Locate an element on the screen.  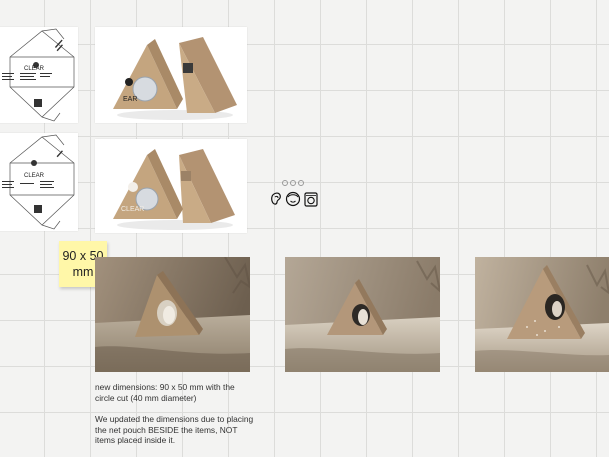
photo-1-image is located at coordinates (172, 314).